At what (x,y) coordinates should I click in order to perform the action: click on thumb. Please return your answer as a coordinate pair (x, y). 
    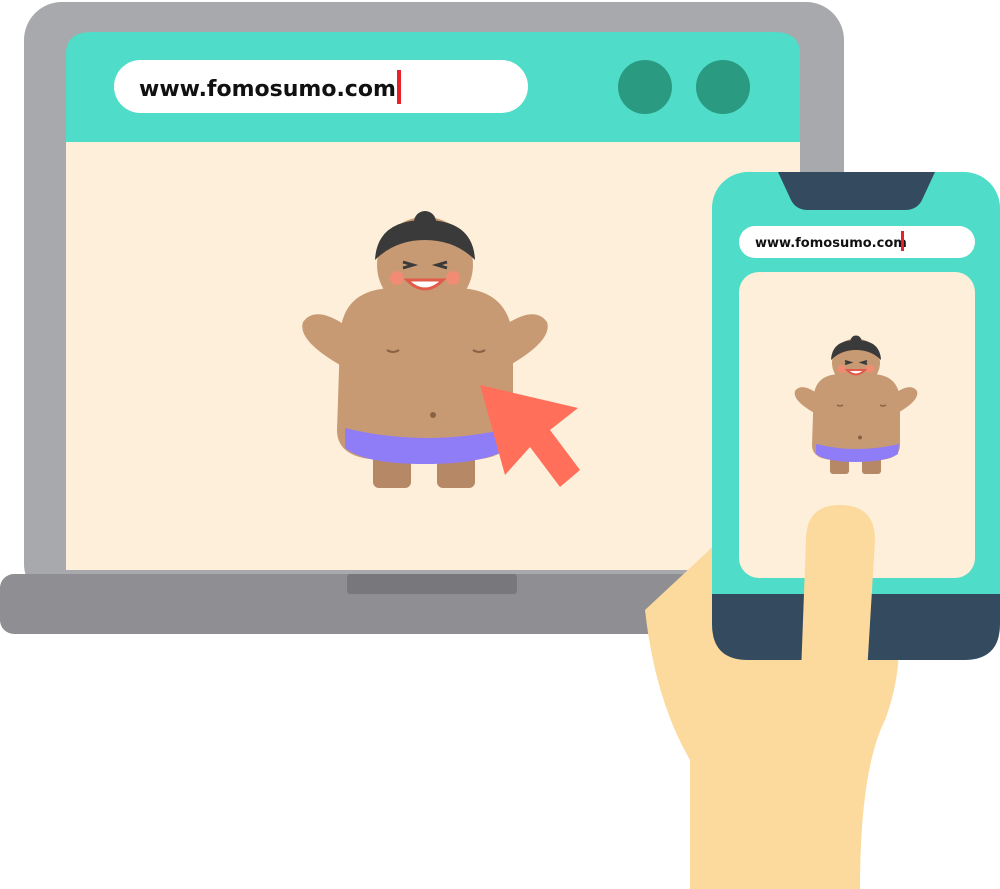
    Looking at the image, I should click on (837, 613).